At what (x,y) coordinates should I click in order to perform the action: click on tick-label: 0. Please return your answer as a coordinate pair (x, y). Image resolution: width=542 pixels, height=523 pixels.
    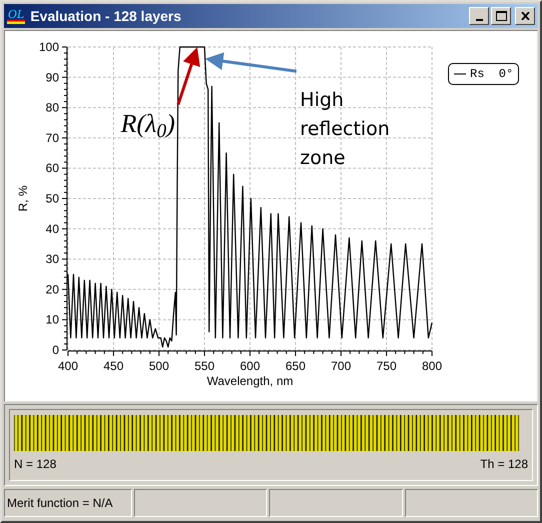
    Looking at the image, I should click on (55, 350).